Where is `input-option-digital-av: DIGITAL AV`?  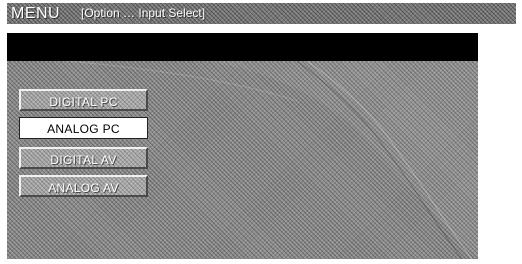 input-option-digital-av: DIGITAL AV is located at coordinates (83, 158).